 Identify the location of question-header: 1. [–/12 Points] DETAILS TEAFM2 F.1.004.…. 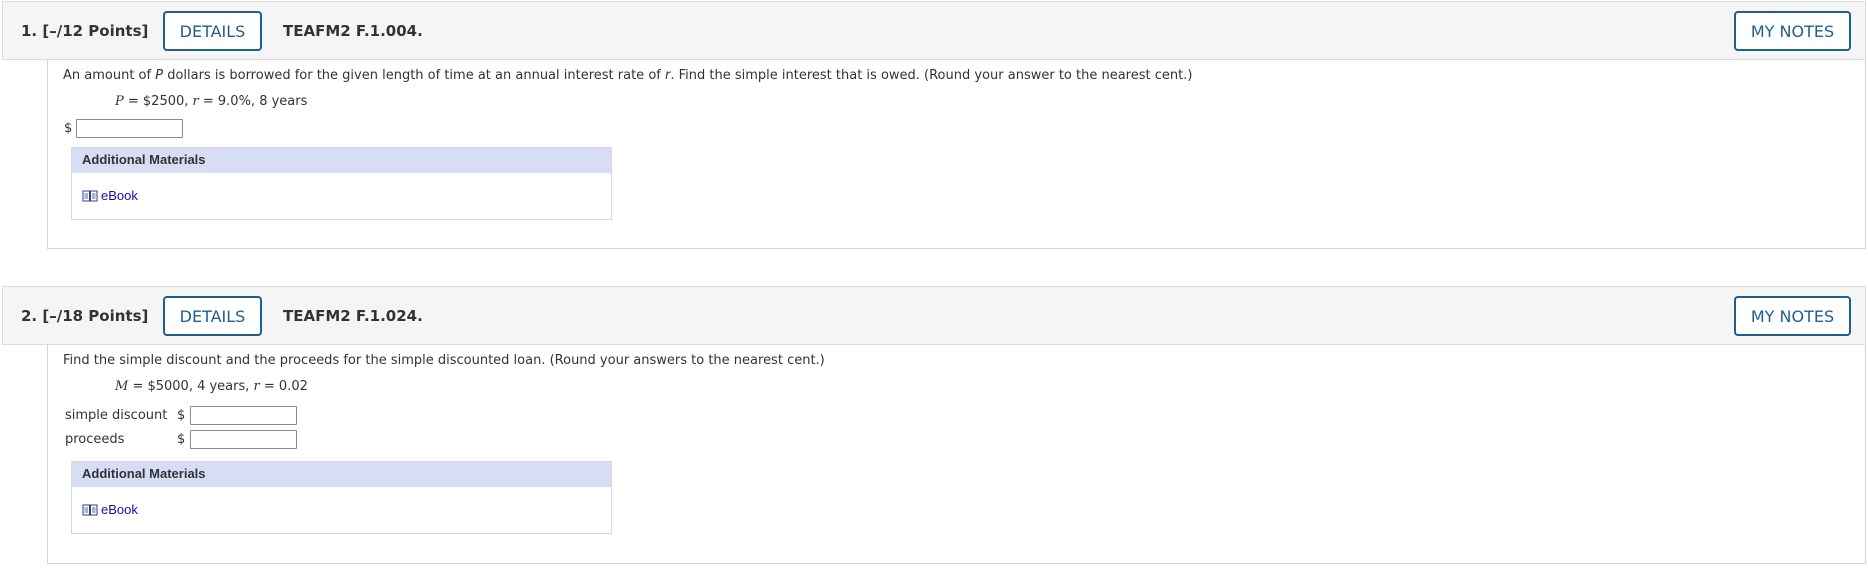
(934, 30).